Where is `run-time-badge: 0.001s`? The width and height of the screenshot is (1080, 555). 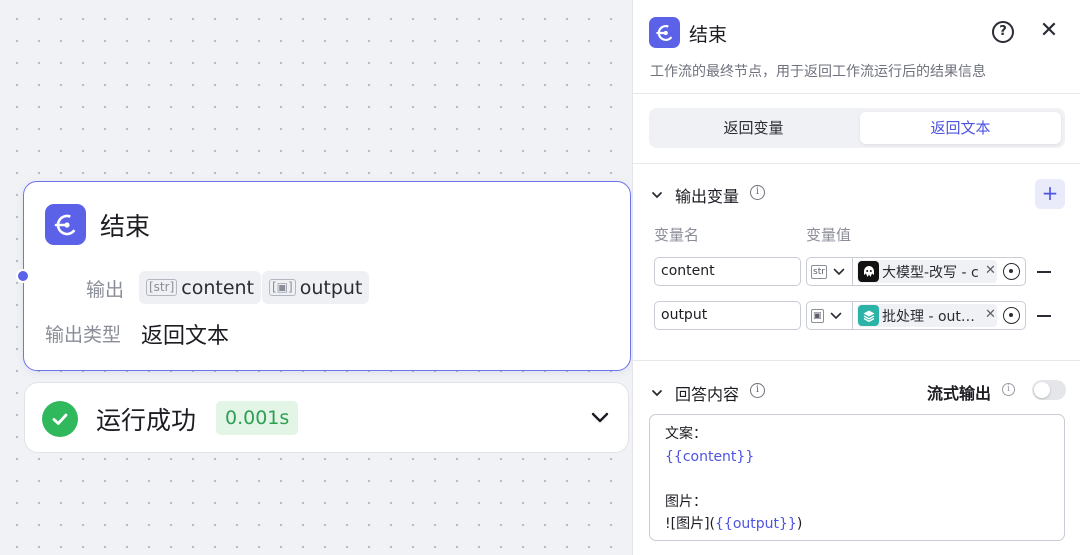
run-time-badge: 0.001s is located at coordinates (257, 418).